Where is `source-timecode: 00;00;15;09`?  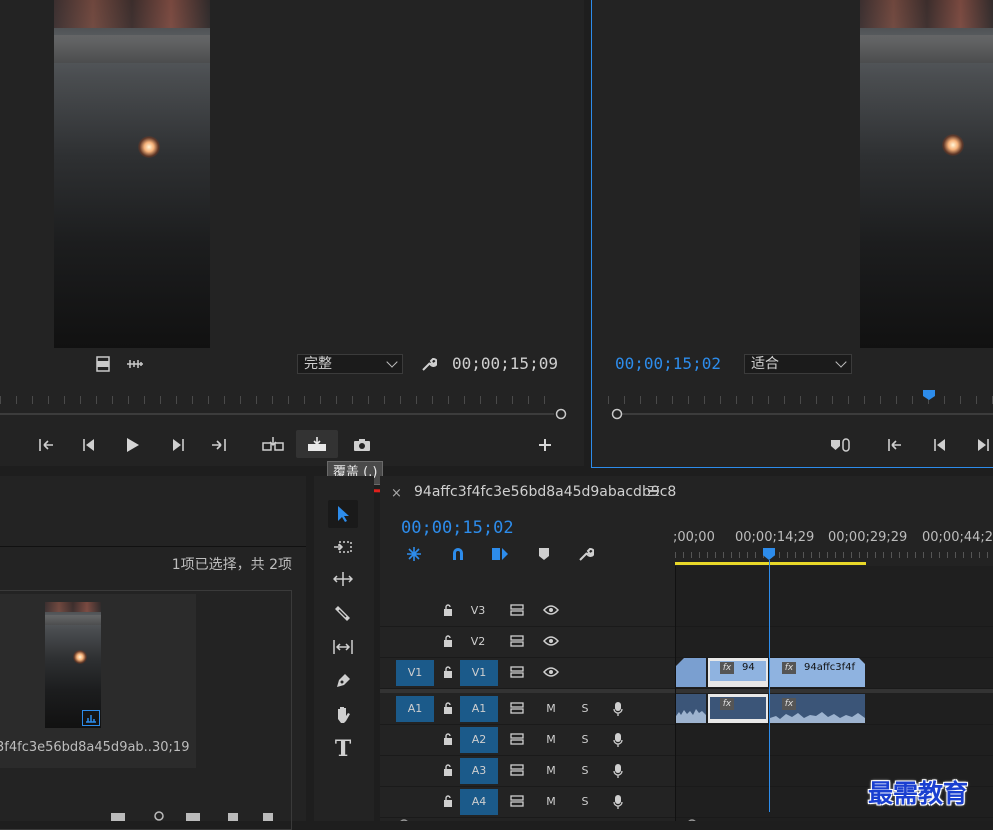
source-timecode: 00;00;15;09 is located at coordinates (505, 363).